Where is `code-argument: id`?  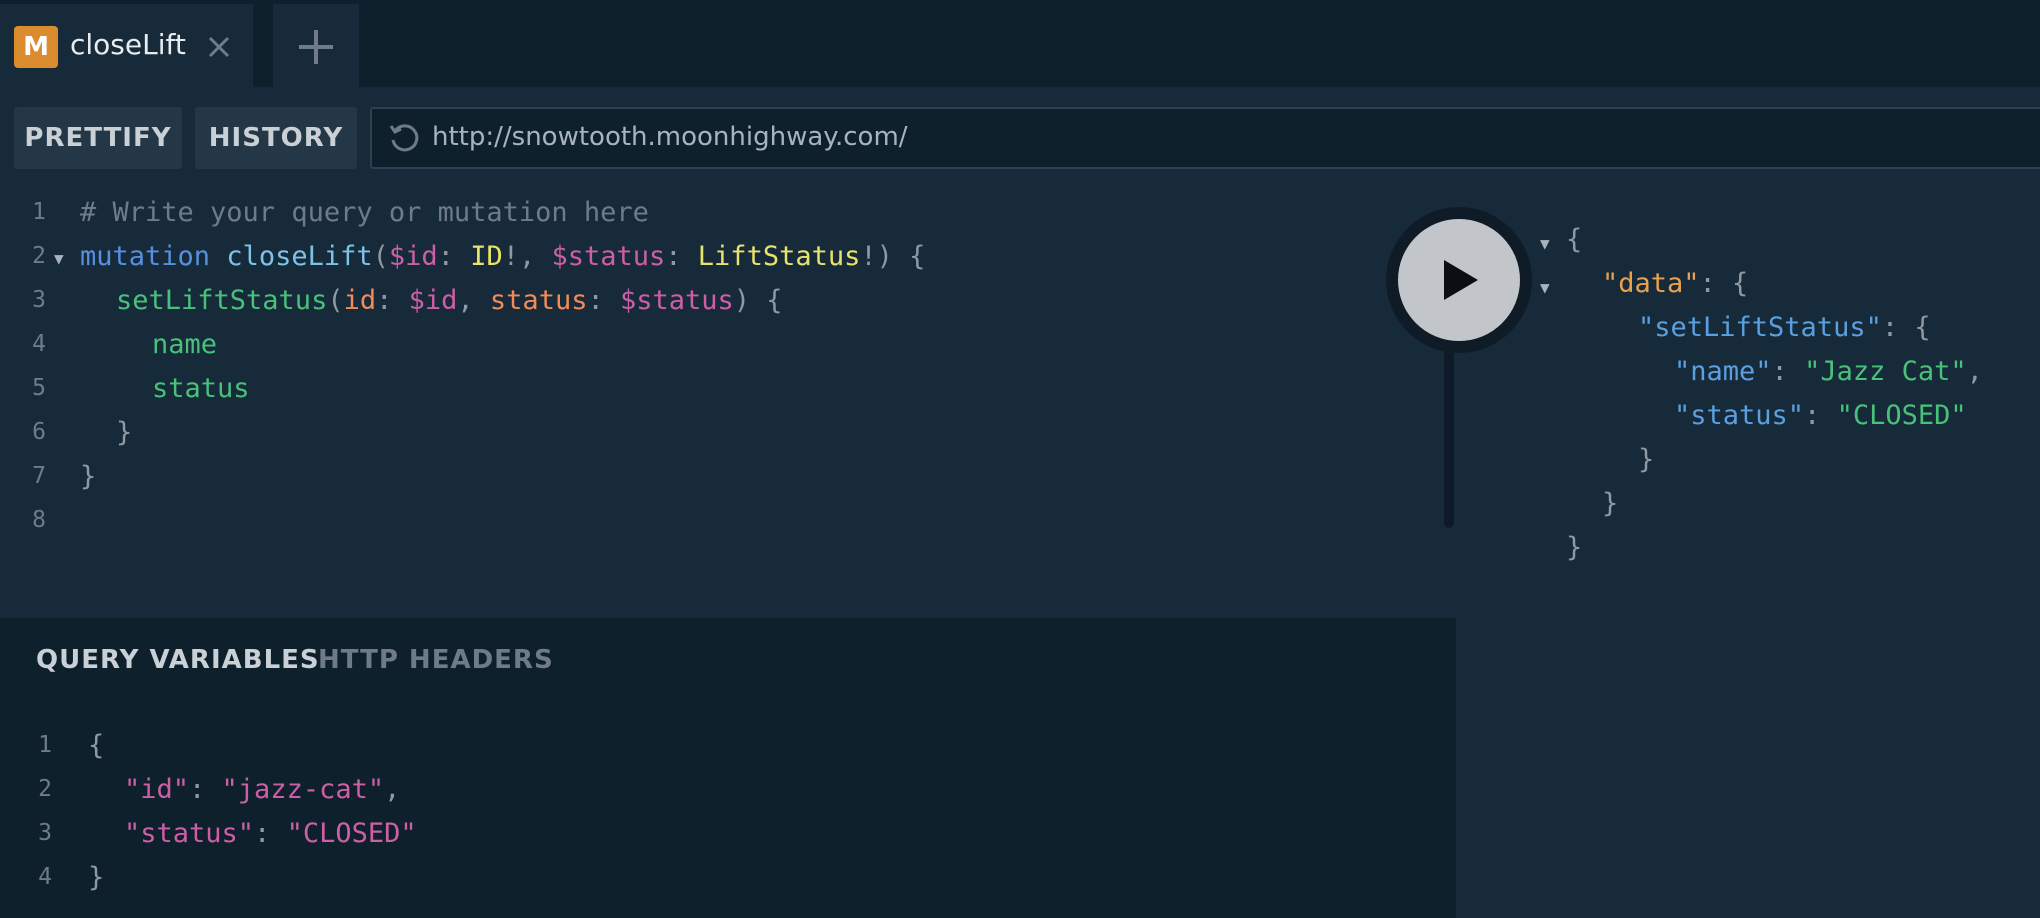
code-argument: id is located at coordinates (360, 300).